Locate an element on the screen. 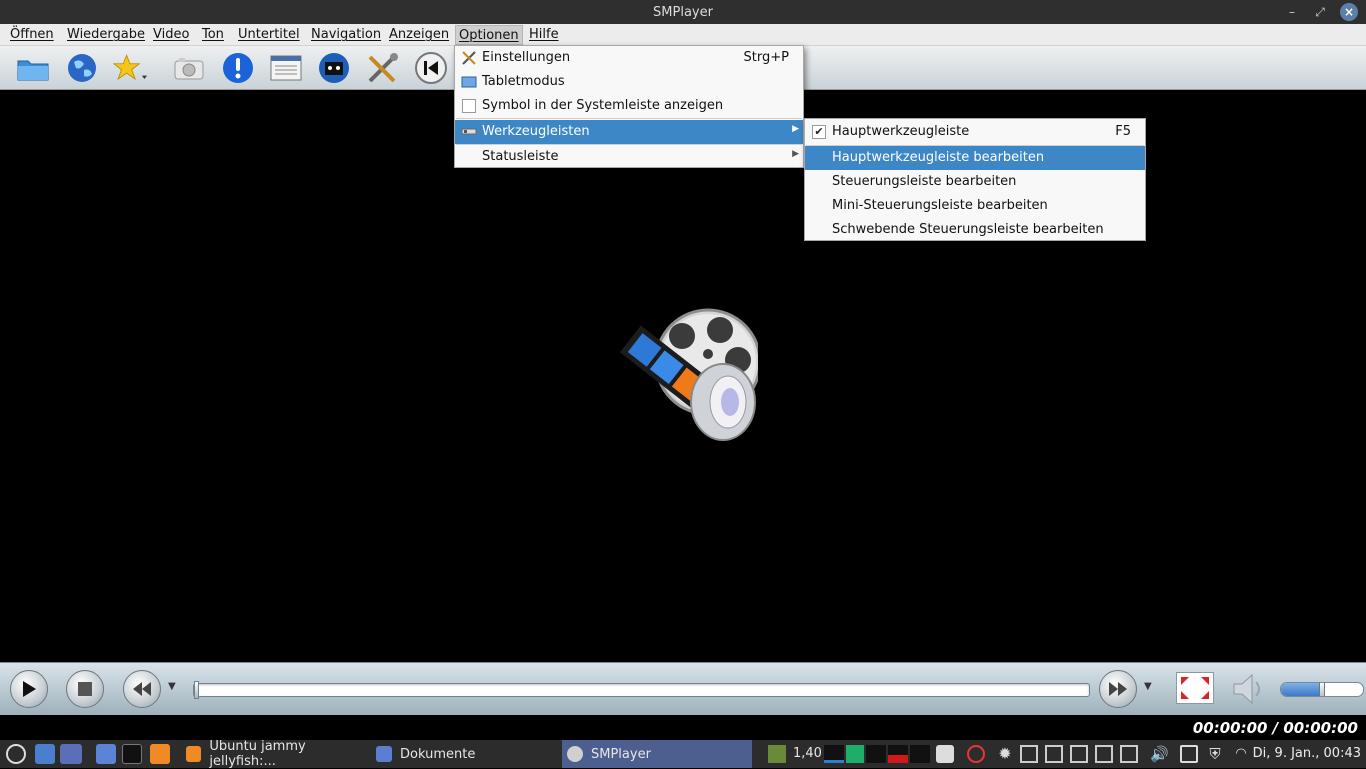 This screenshot has height=769, width=1366. forward-dropdown-icon: ▼ is located at coordinates (1148, 686).